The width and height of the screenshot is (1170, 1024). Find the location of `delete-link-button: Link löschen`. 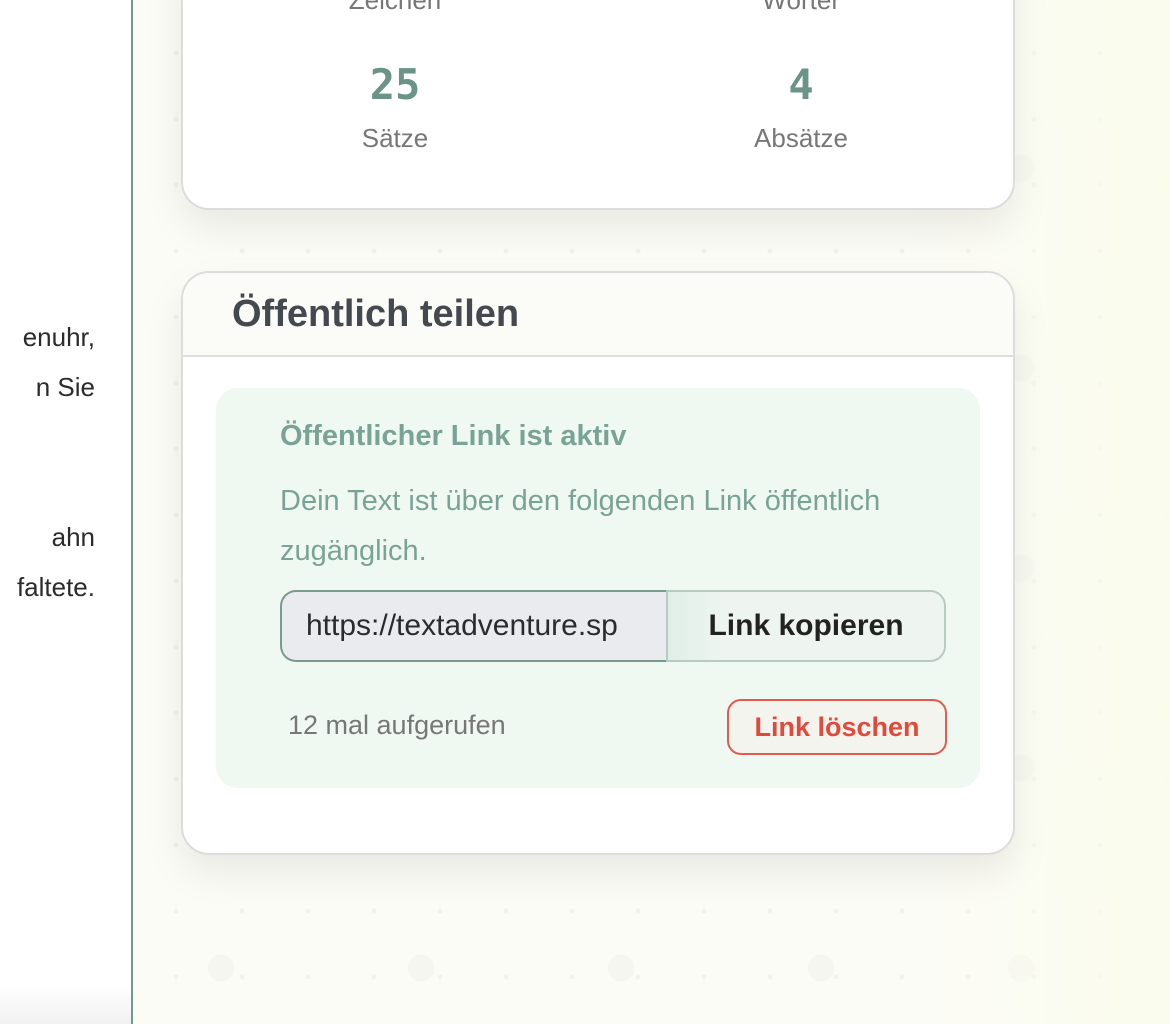

delete-link-button: Link löschen is located at coordinates (837, 727).